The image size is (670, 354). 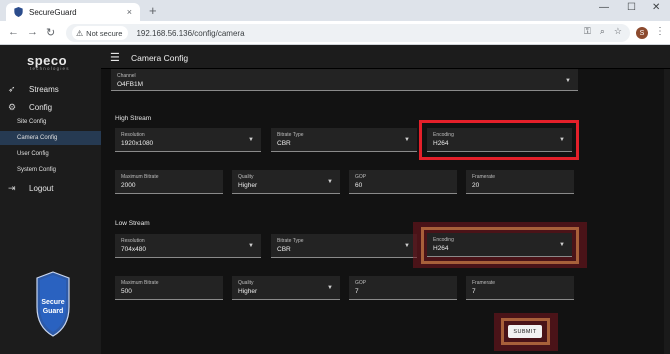 What do you see at coordinates (12, 187) in the screenshot?
I see `logout-icon: ⇥` at bounding box center [12, 187].